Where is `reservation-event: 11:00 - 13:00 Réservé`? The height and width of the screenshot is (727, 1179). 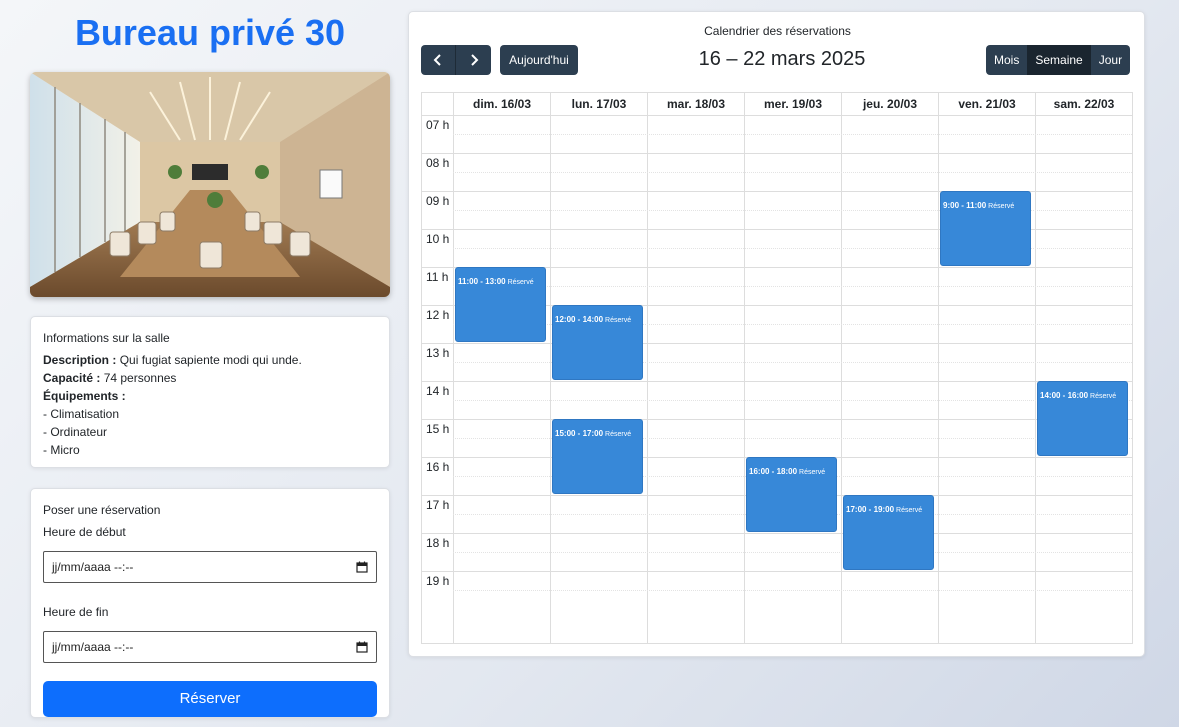
reservation-event: 11:00 - 13:00 Réservé is located at coordinates (500, 304).